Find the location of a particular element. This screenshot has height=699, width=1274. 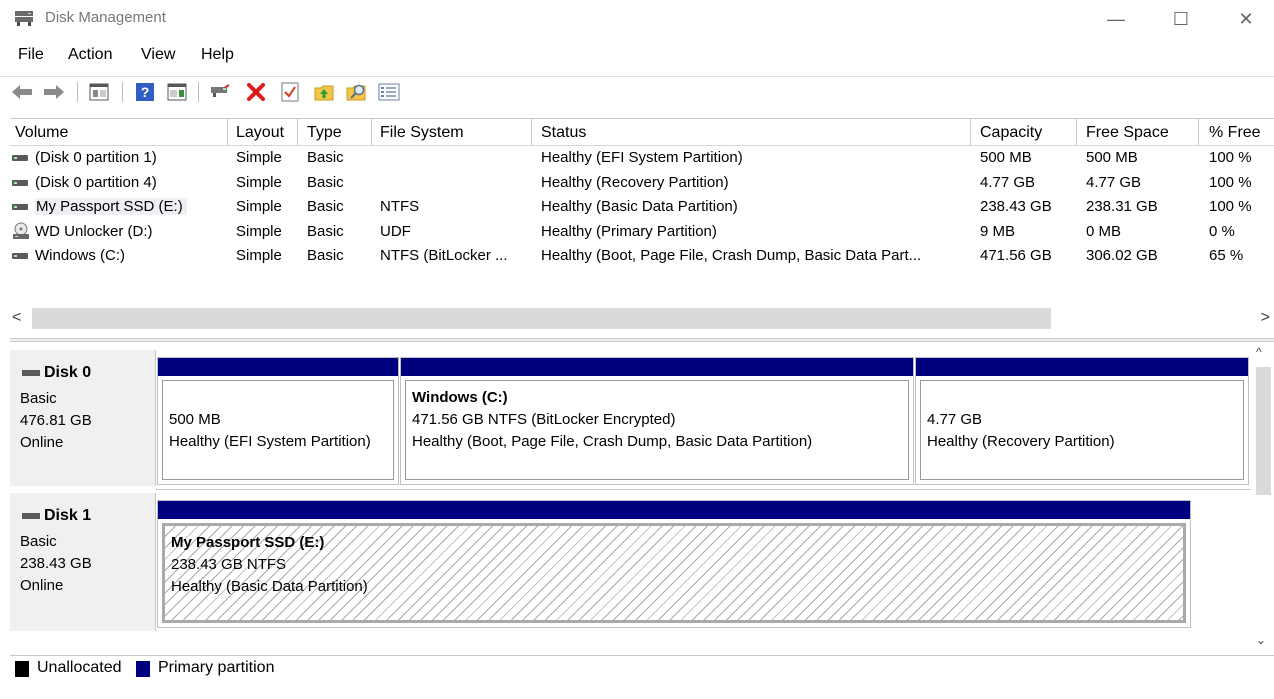

volume-free-space: 238.31 GB is located at coordinates (1122, 206).